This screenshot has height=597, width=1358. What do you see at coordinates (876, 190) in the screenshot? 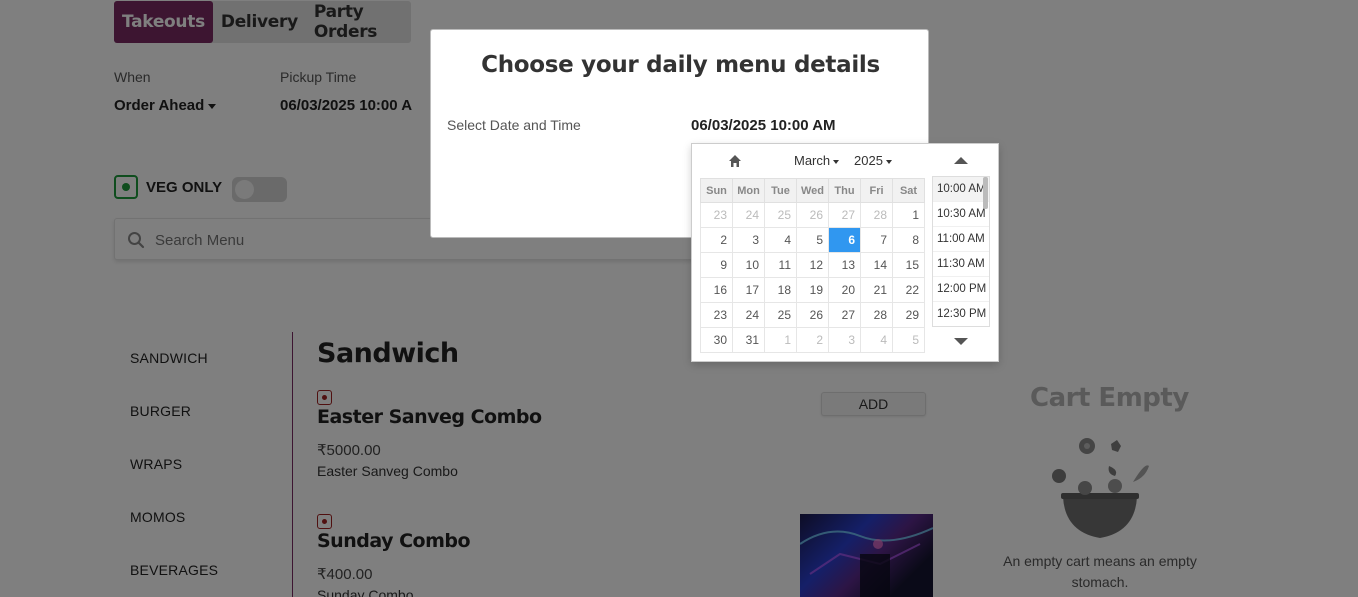
I see `weekday-header: Fri` at bounding box center [876, 190].